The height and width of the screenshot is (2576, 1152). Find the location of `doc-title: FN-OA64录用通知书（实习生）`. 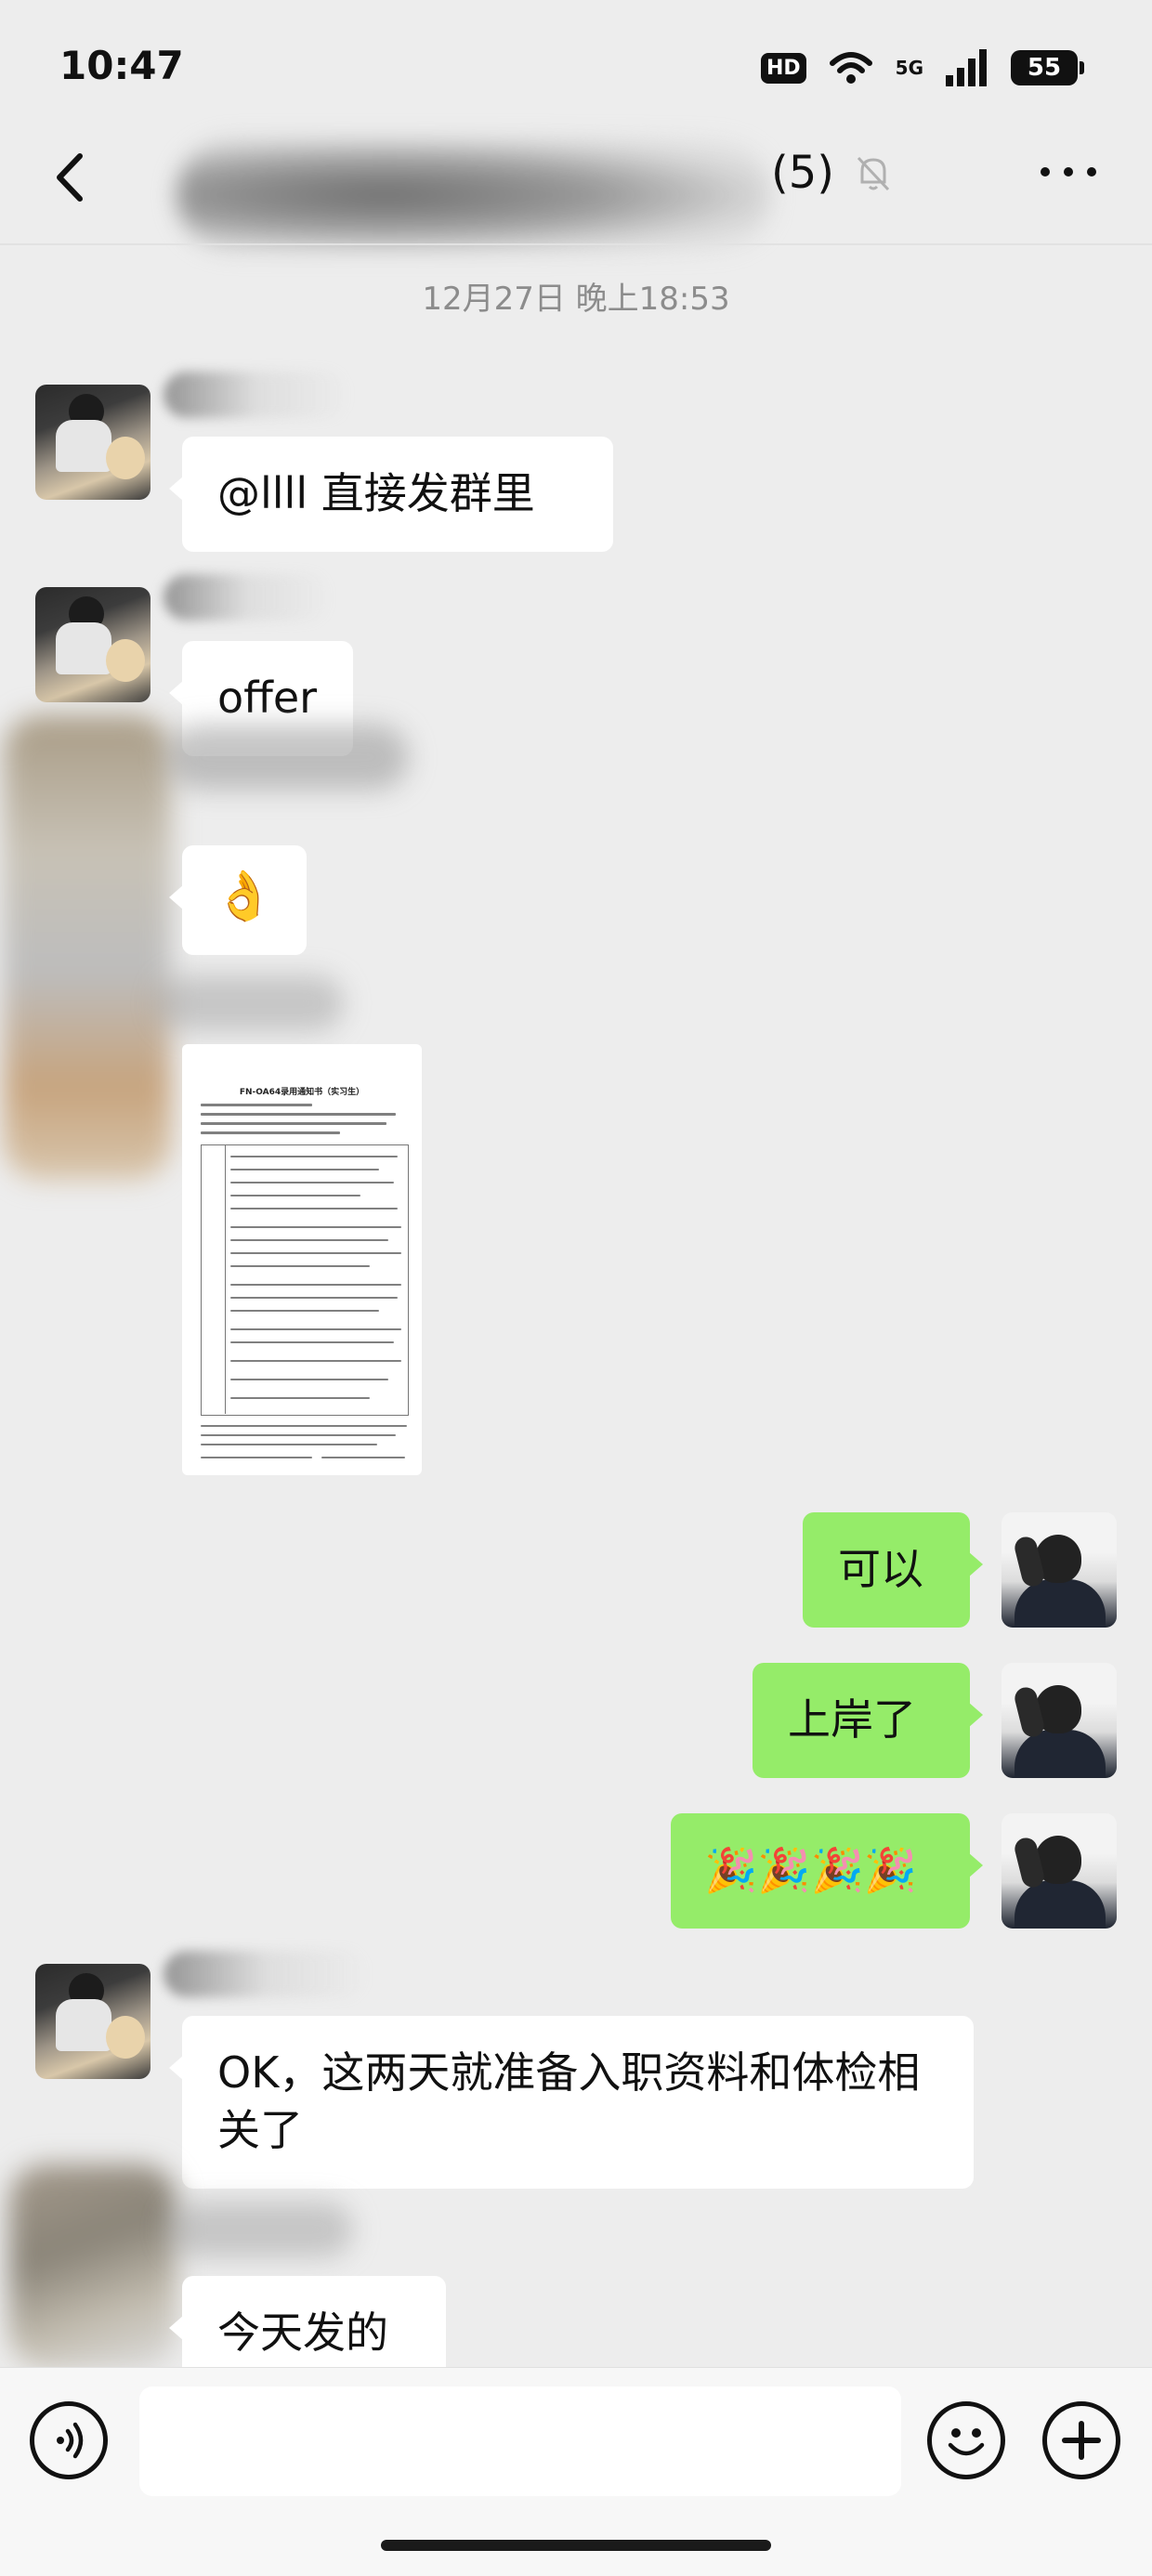

doc-title: FN-OA64录用通知书（实习生） is located at coordinates (302, 1092).